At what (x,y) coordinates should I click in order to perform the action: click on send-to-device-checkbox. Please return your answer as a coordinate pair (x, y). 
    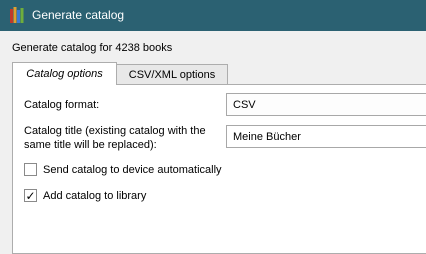
    Looking at the image, I should click on (30, 169).